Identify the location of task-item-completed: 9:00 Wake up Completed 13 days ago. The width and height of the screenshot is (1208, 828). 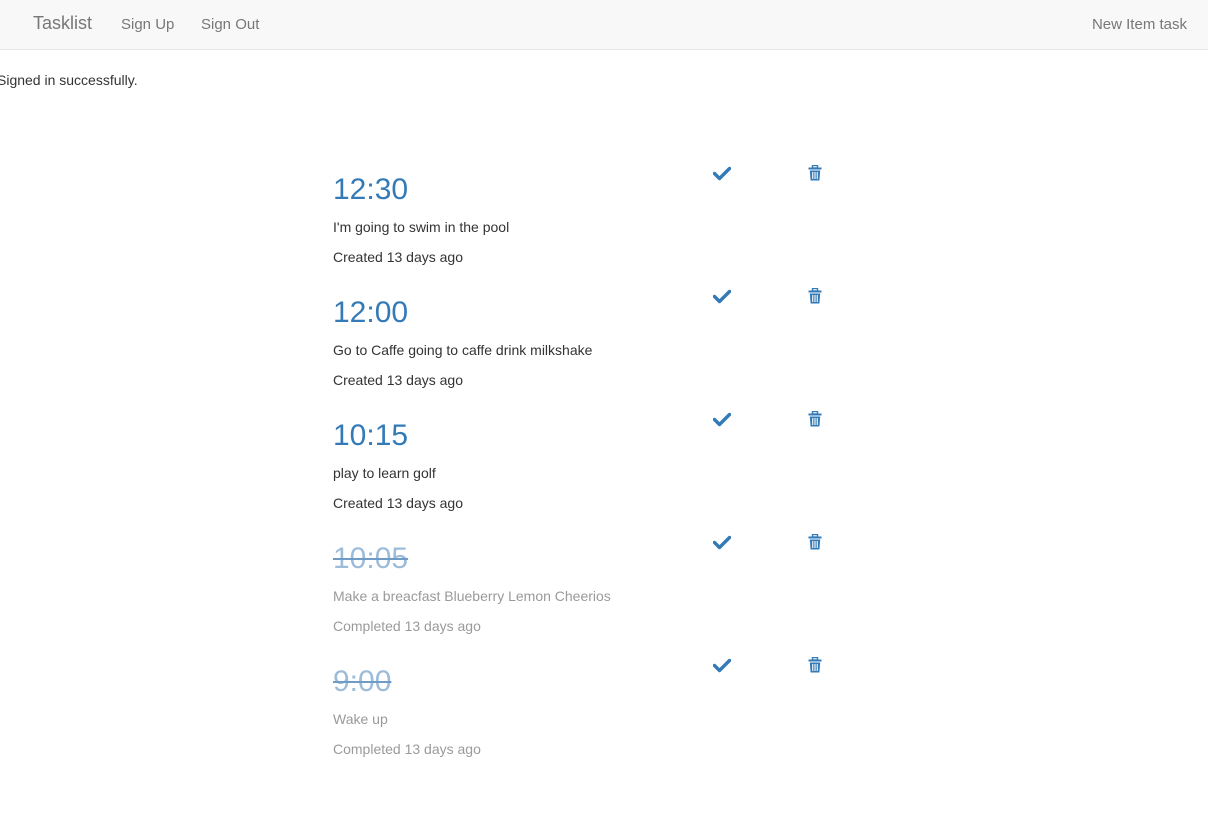
(593, 722).